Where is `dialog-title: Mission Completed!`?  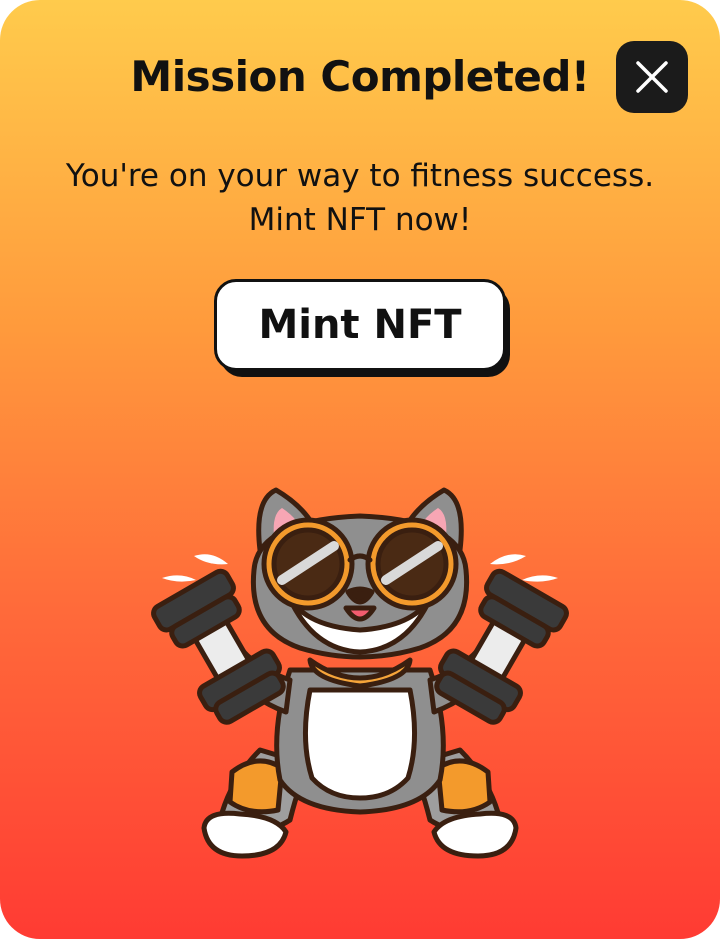 dialog-title: Mission Completed! is located at coordinates (360, 76).